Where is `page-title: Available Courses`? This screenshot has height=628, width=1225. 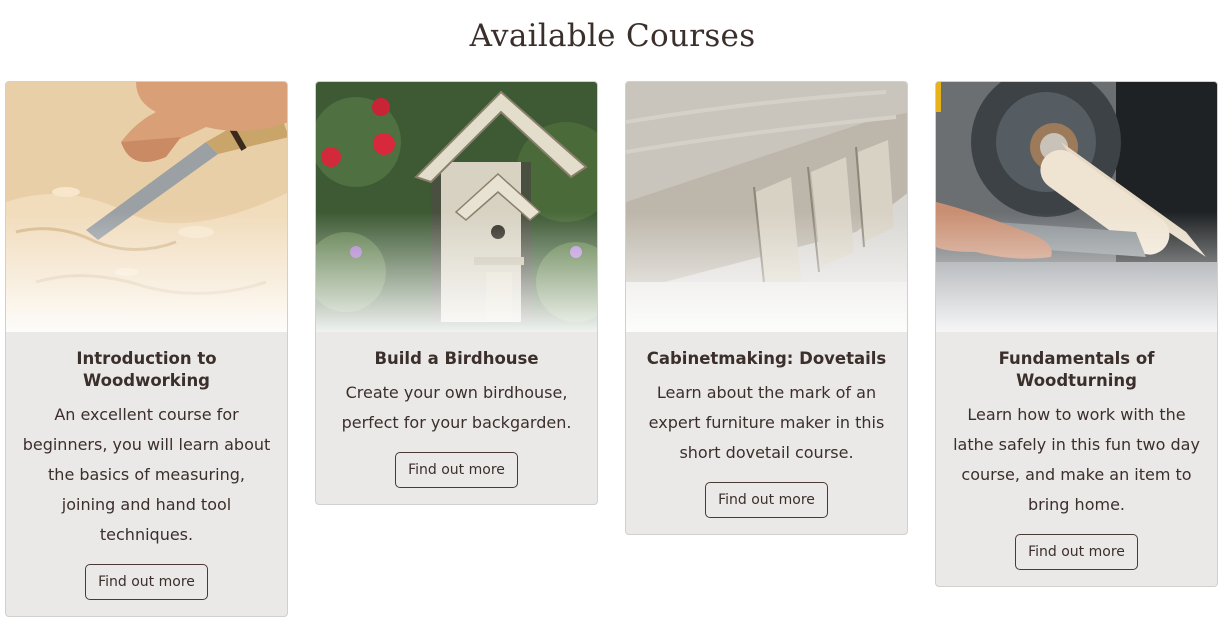 page-title: Available Courses is located at coordinates (612, 36).